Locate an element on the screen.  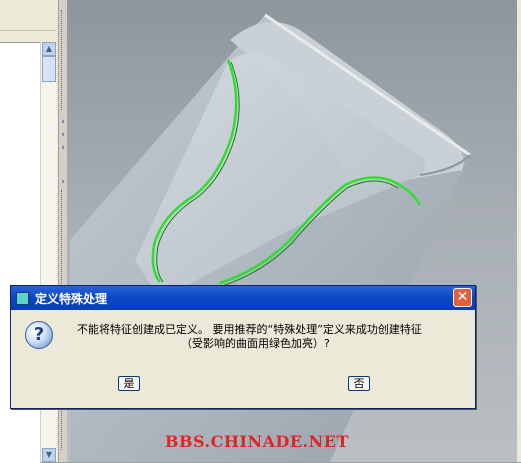
message-line-2: （受影响的曲面用绿色加亮）? is located at coordinates (255, 343).